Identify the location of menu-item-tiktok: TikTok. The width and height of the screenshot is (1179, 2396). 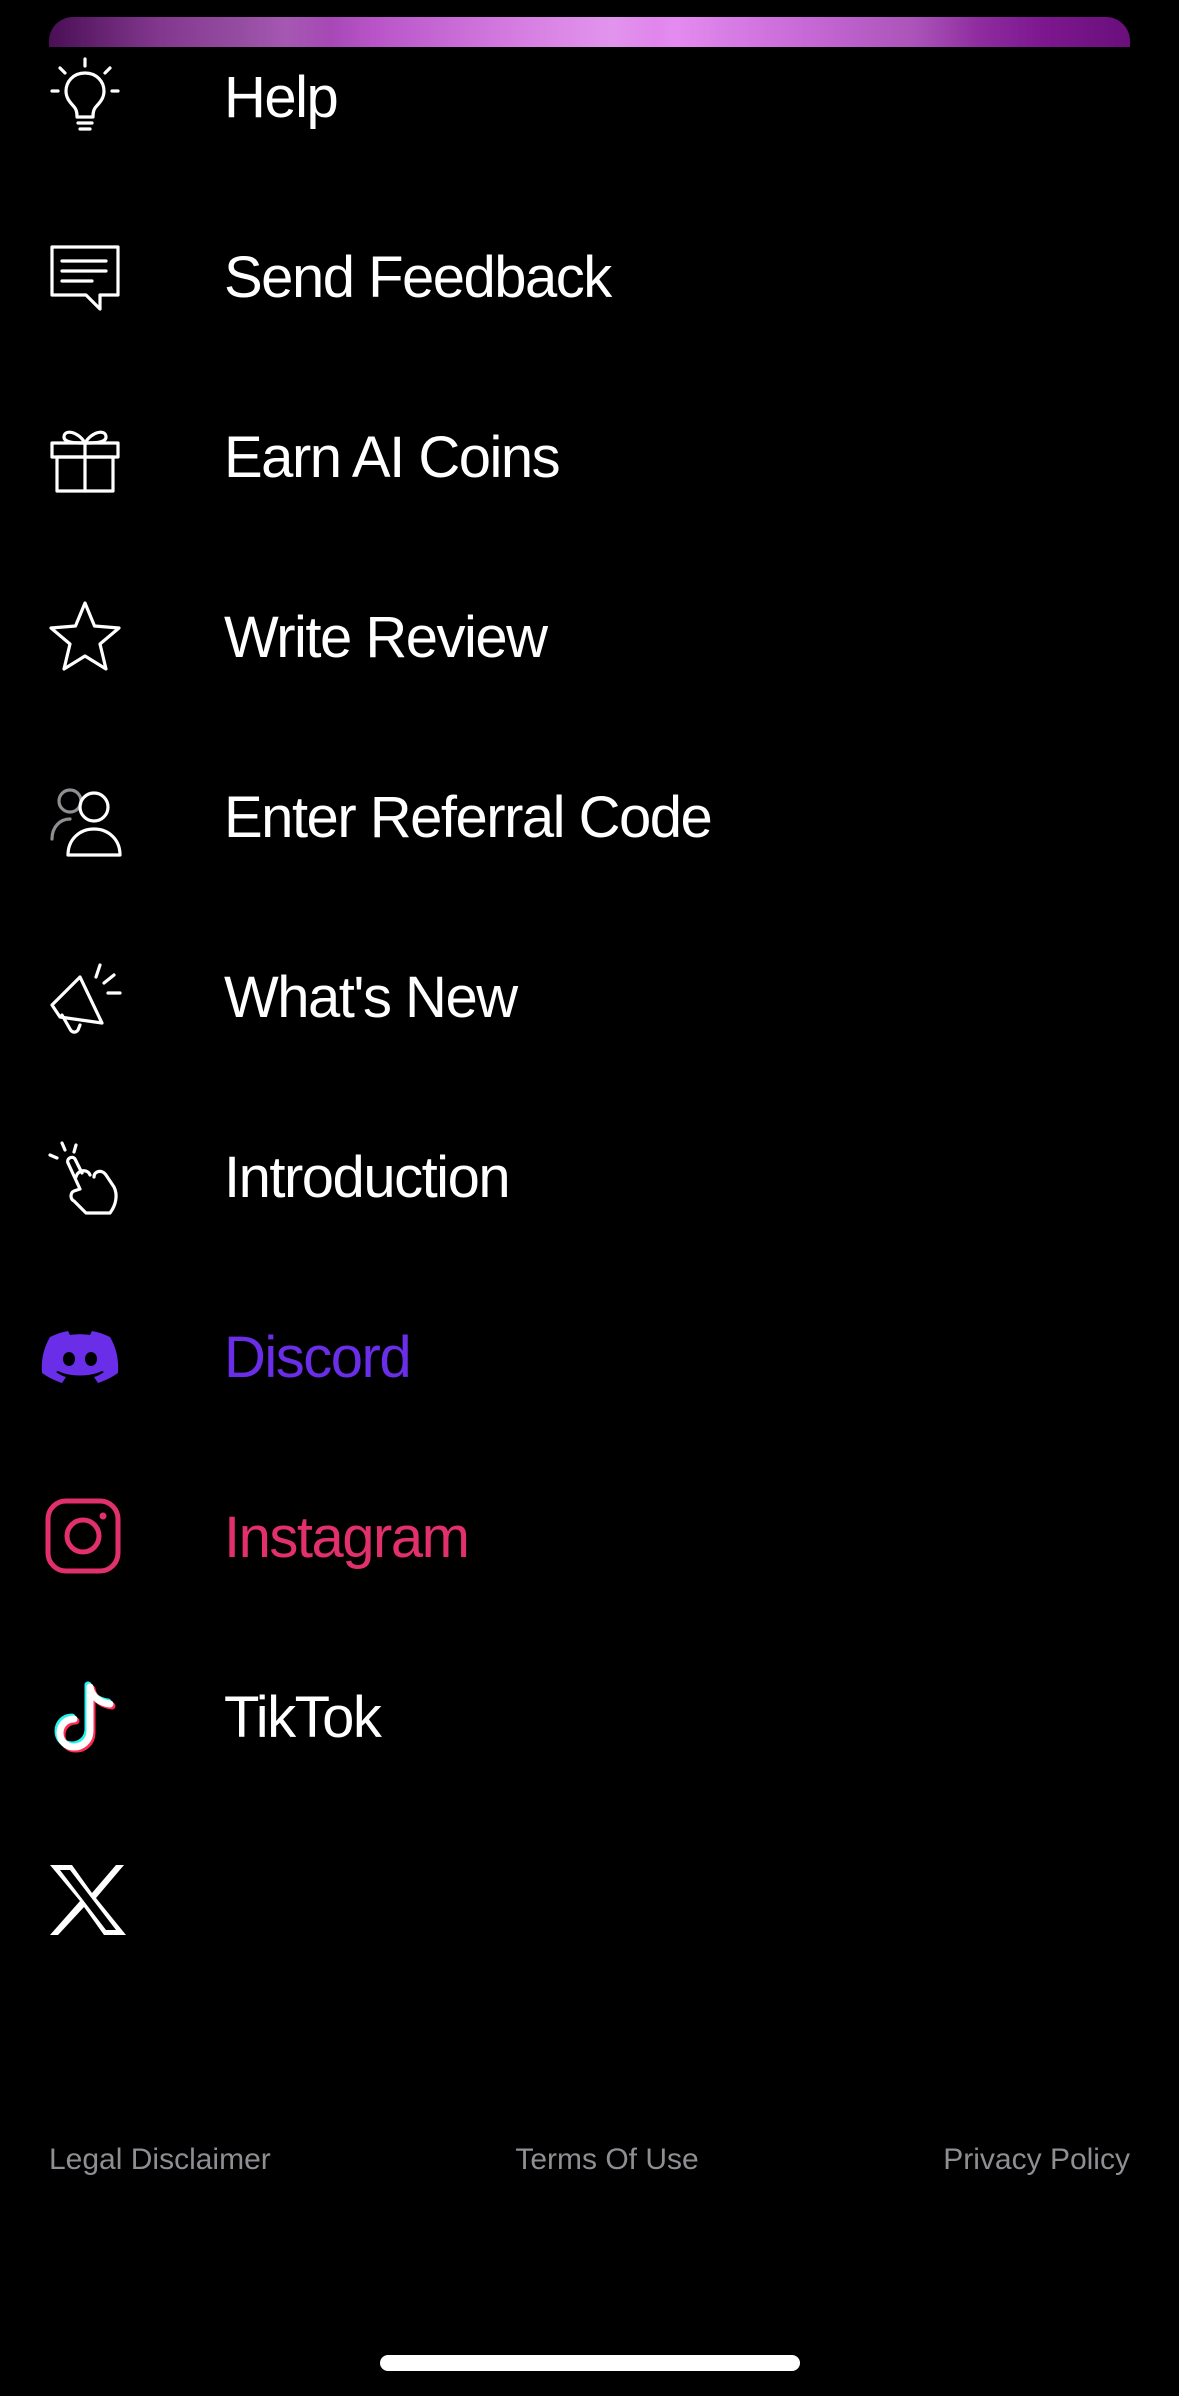
(590, 1718).